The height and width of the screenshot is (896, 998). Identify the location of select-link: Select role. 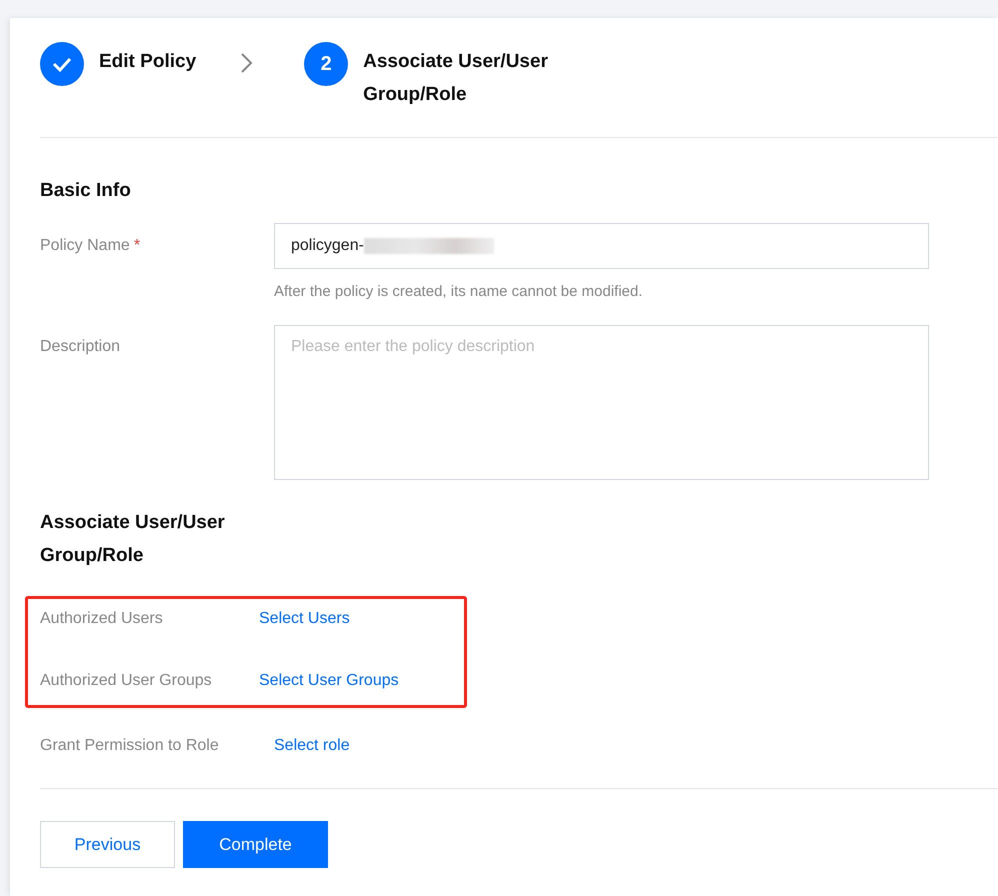
(312, 746).